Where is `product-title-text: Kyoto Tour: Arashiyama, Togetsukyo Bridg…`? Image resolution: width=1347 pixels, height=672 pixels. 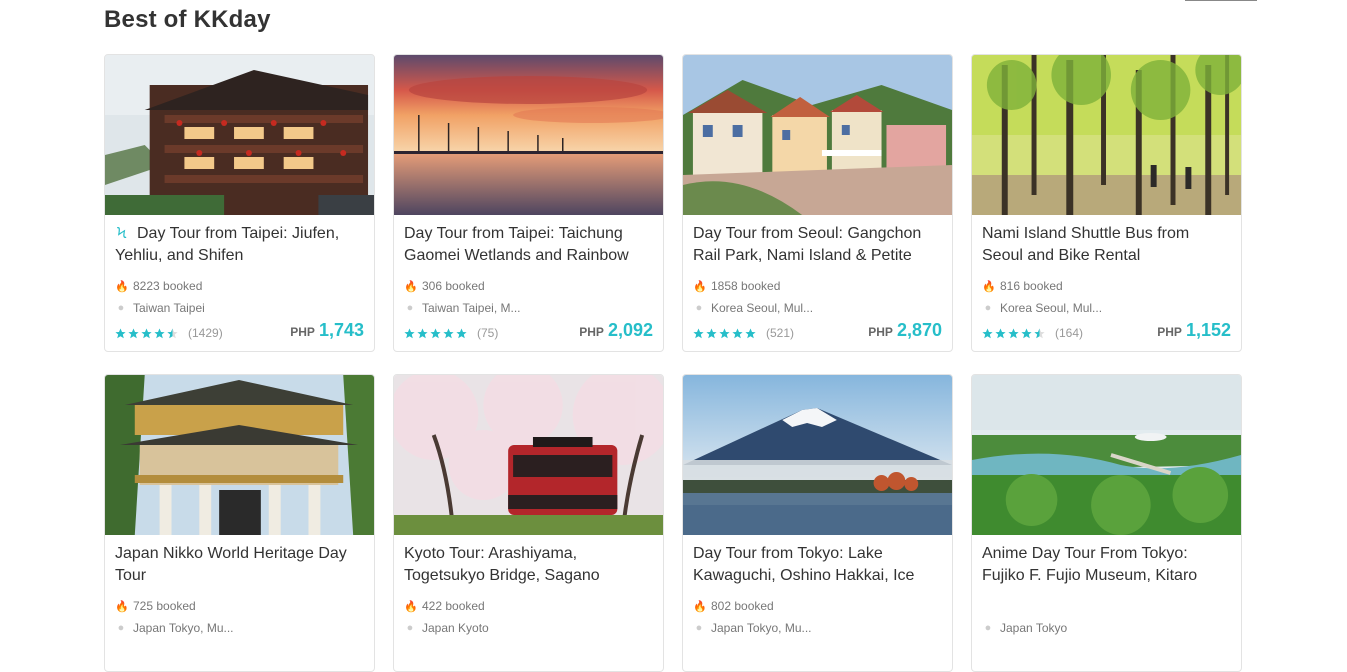
product-title-text: Kyoto Tour: Arashiyama, Togetsukyo Bridg… is located at coordinates (502, 564).